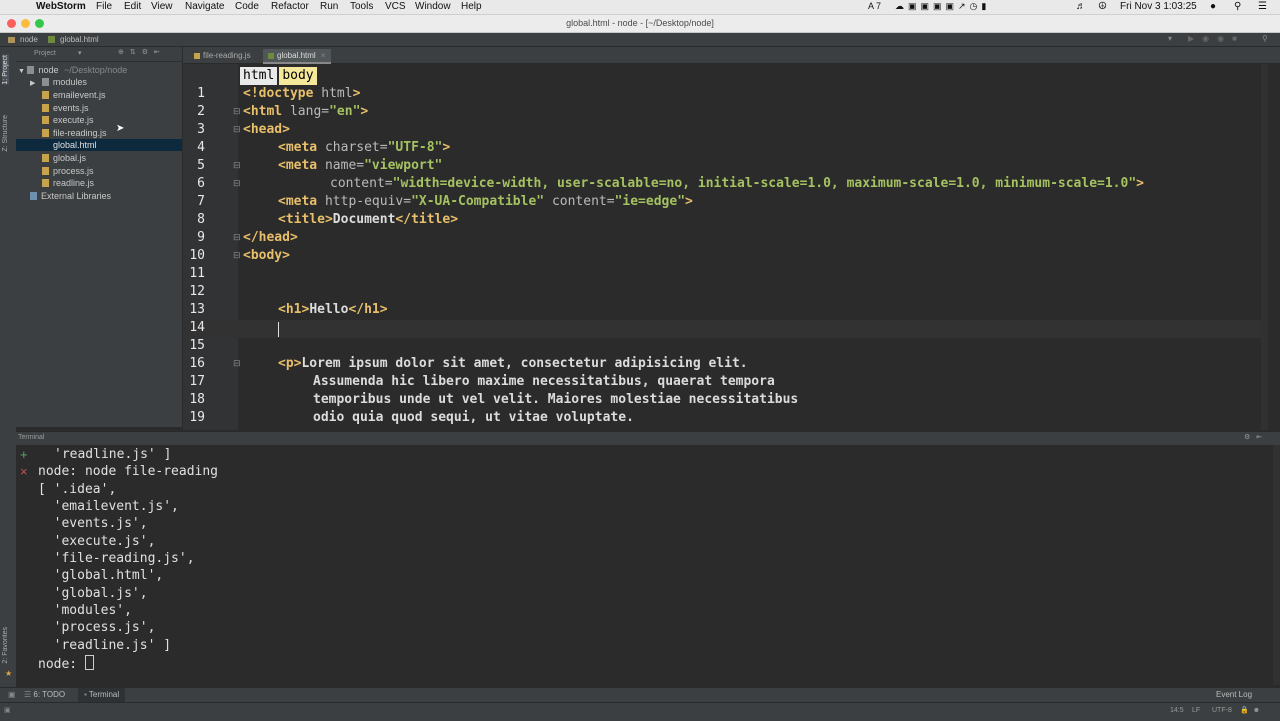  What do you see at coordinates (120, 128) in the screenshot?
I see `mouse-cursor: ➤` at bounding box center [120, 128].